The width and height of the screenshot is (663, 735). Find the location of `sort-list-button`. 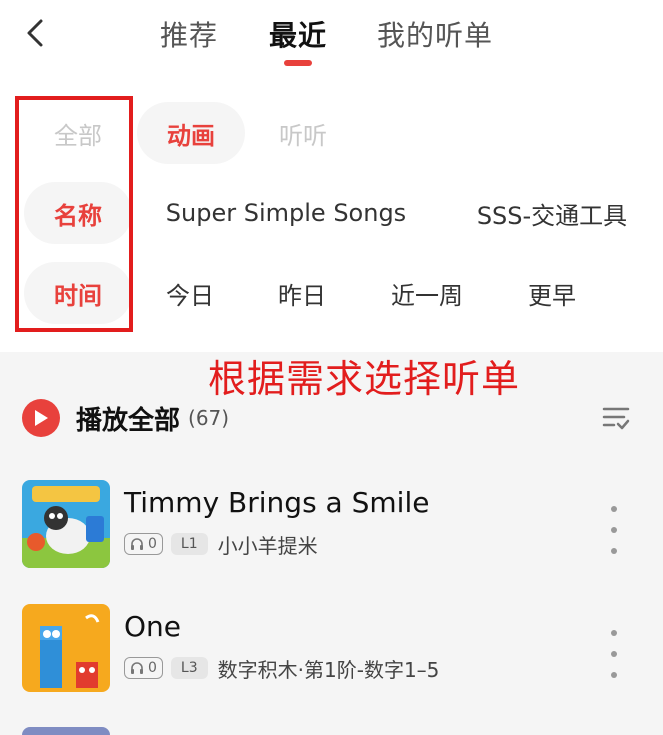

sort-list-button is located at coordinates (616, 418).